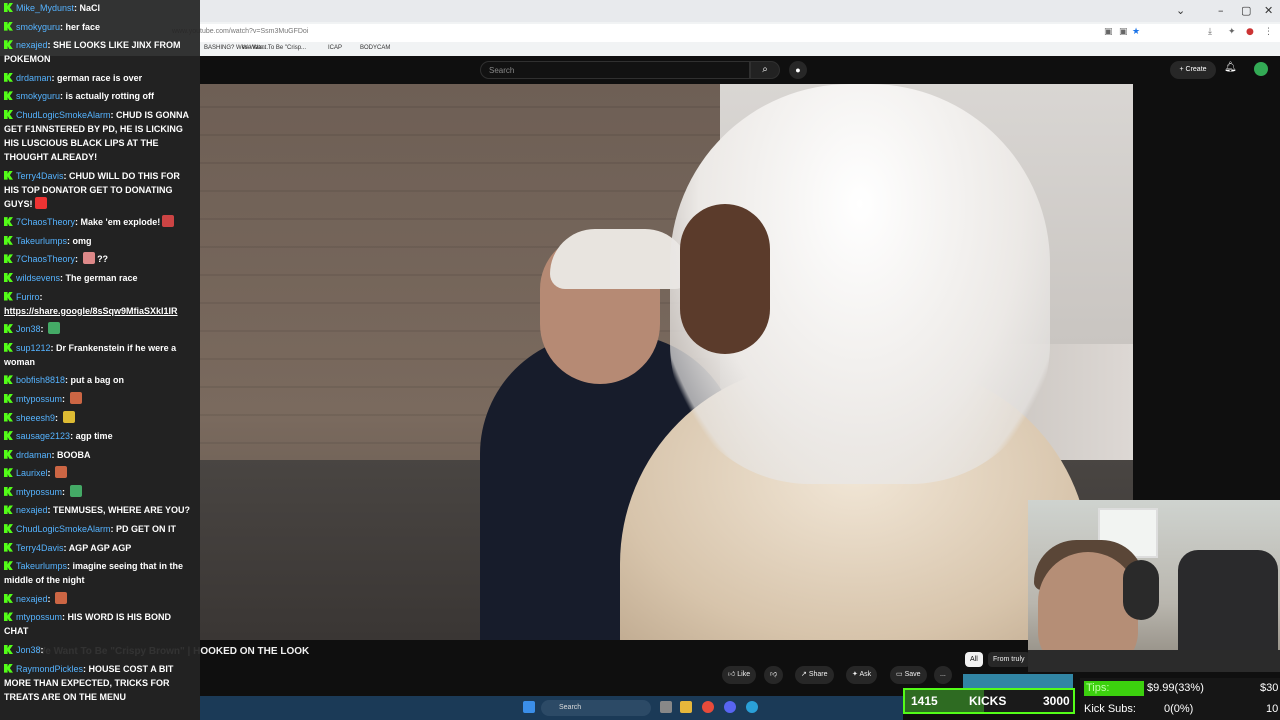 The width and height of the screenshot is (1280, 720). What do you see at coordinates (100, 398) in the screenshot?
I see `chat-message: mtypossum:` at bounding box center [100, 398].